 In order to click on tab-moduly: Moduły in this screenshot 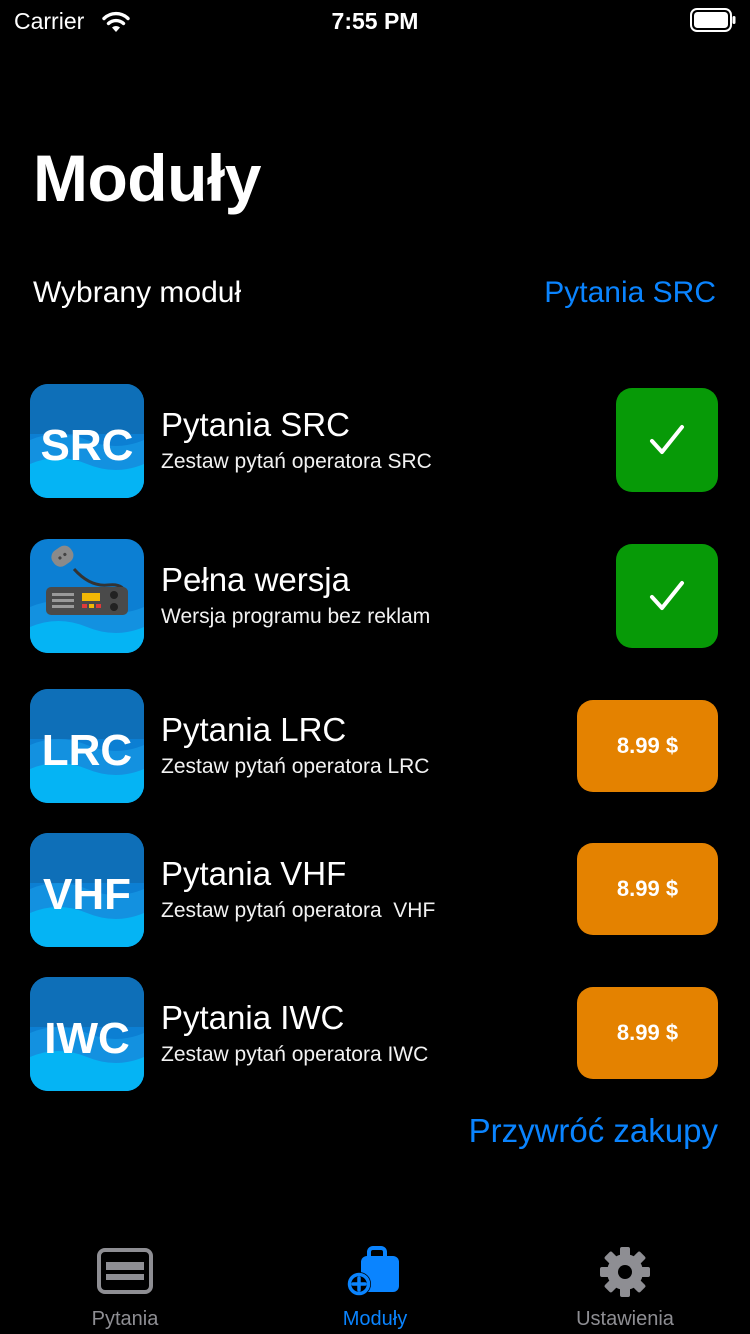, I will do `click(375, 1282)`.